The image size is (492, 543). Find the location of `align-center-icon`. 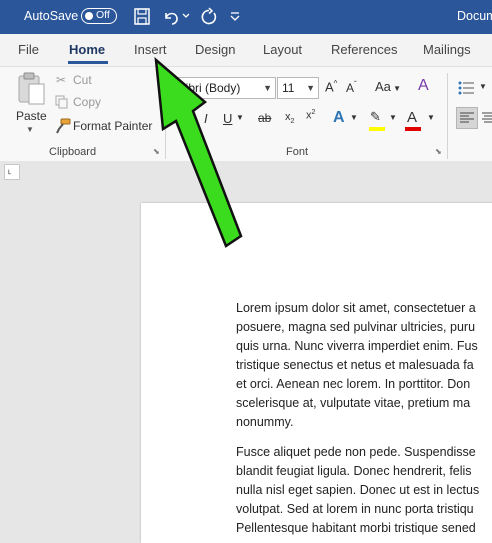

align-center-icon is located at coordinates (487, 118).